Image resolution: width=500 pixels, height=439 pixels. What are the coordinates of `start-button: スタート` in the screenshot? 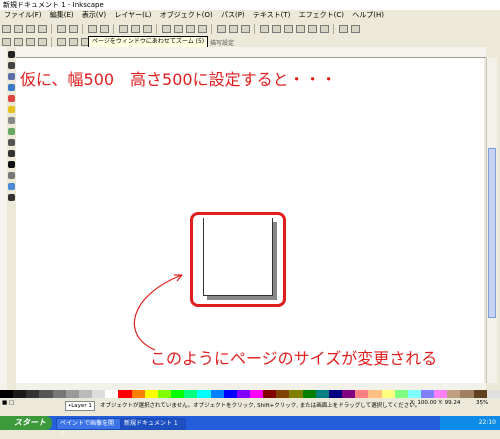 It's located at (26, 423).